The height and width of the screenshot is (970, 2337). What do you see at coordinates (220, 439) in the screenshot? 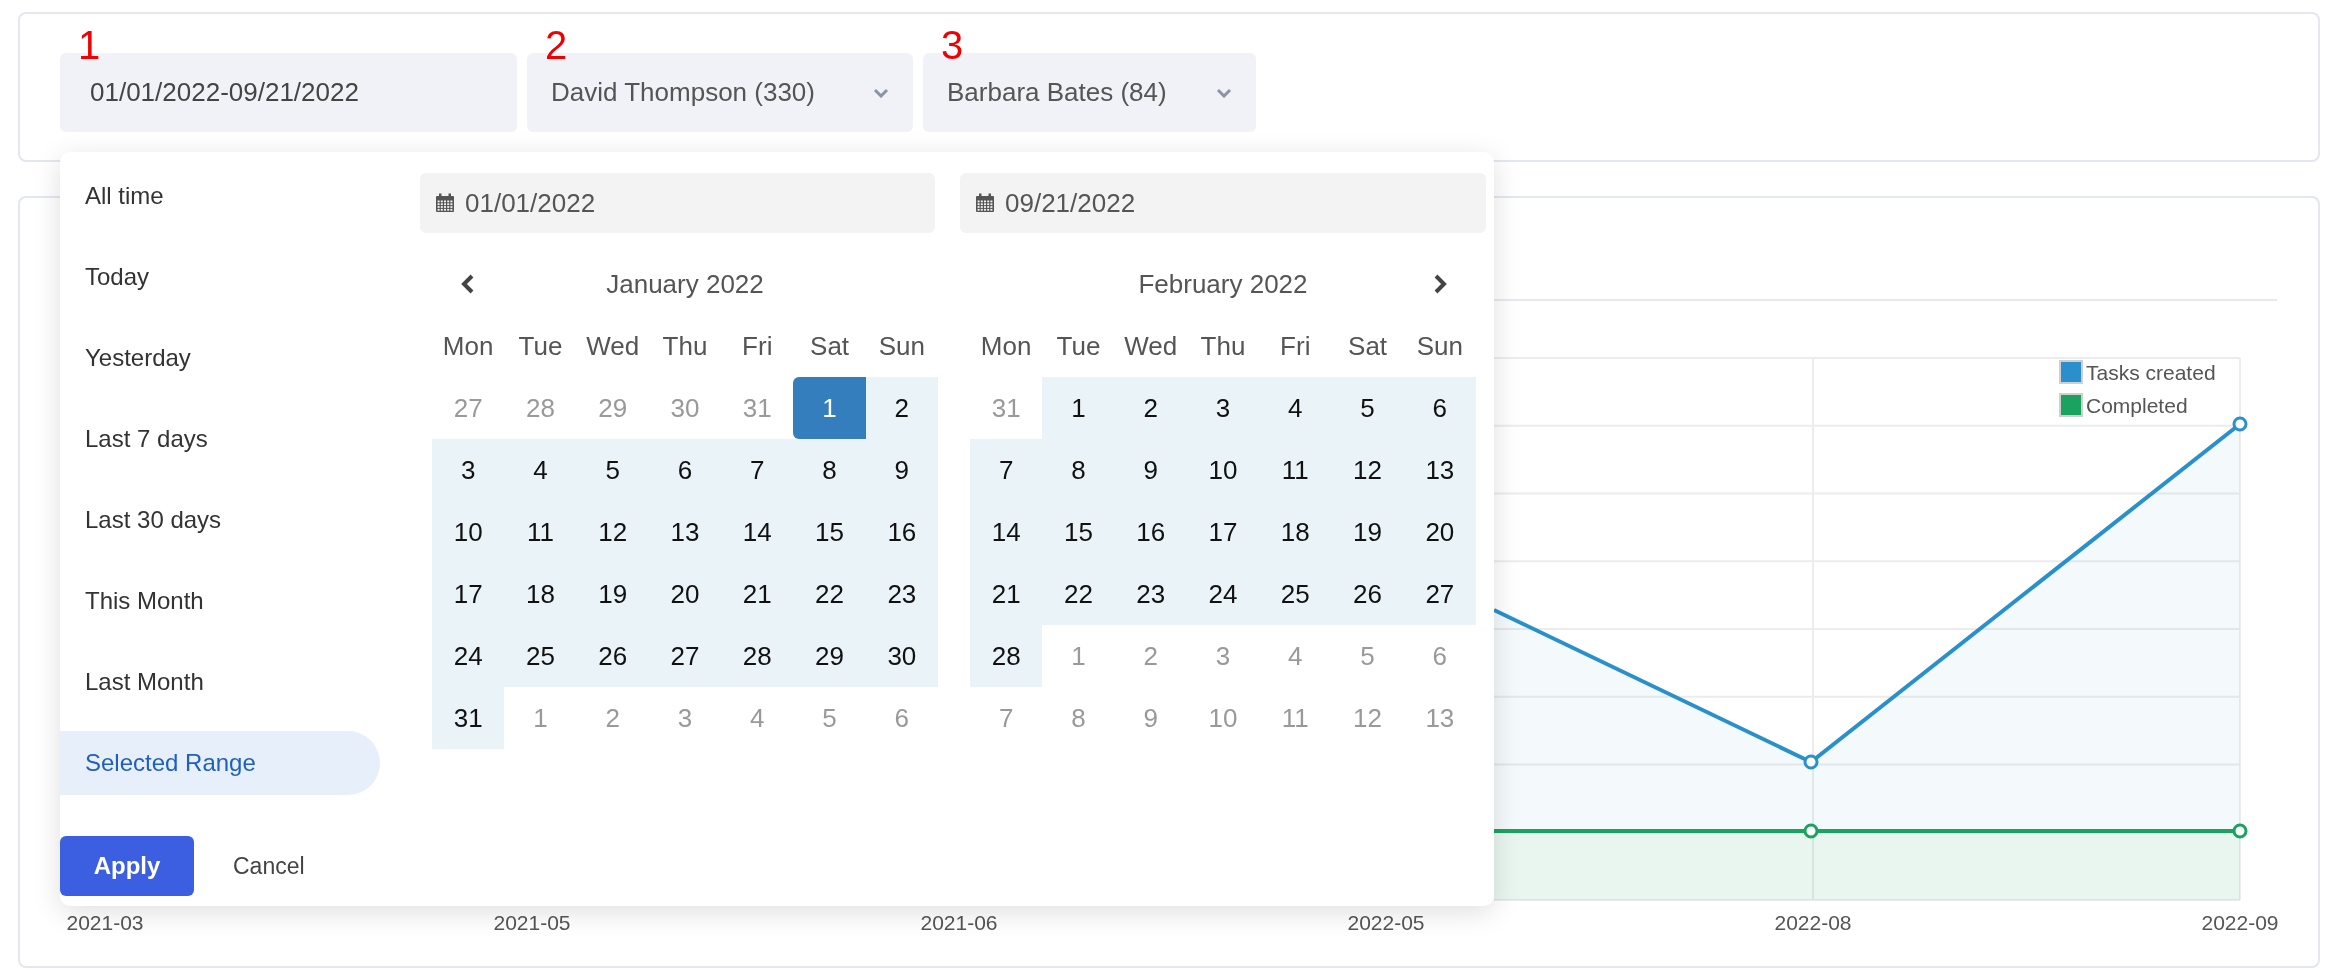
I see `preset-option: Last 7 days` at bounding box center [220, 439].